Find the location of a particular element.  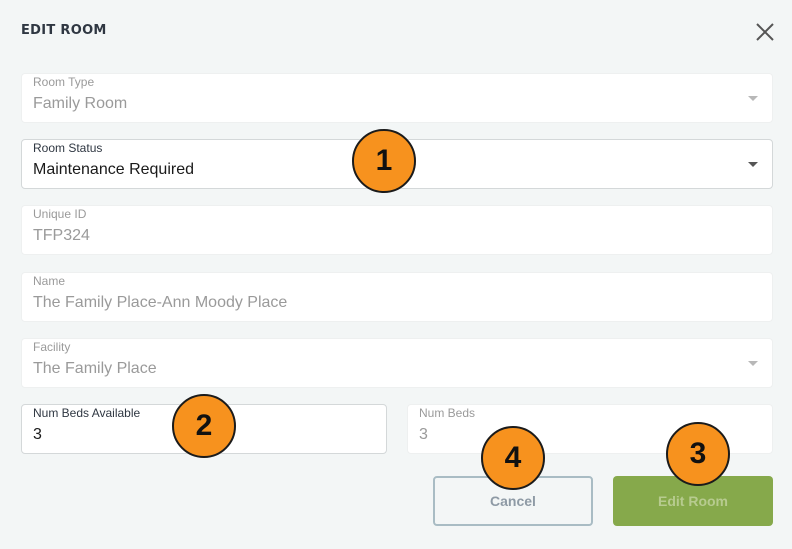

room-type-value: Family Room is located at coordinates (80, 103).